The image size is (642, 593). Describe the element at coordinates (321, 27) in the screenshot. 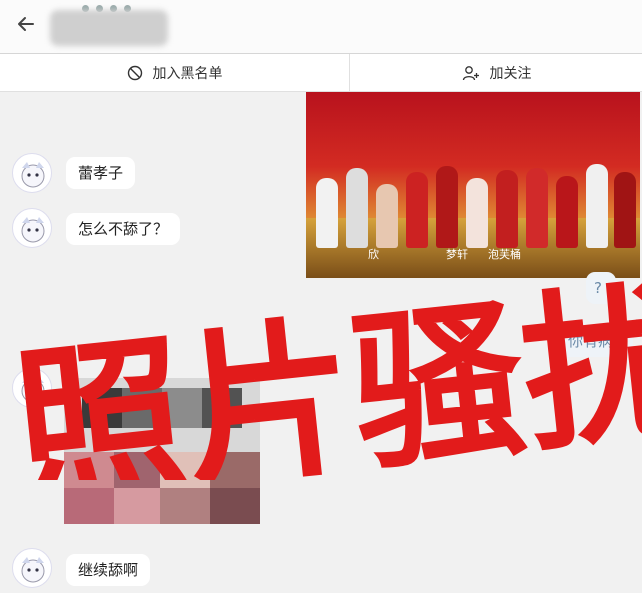

I see `chat-header` at that location.